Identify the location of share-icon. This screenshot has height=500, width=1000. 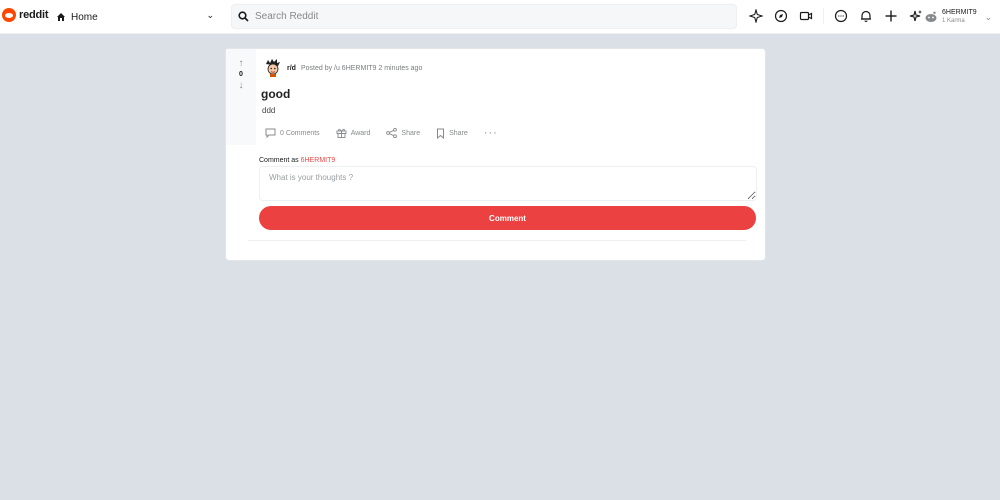
(392, 133).